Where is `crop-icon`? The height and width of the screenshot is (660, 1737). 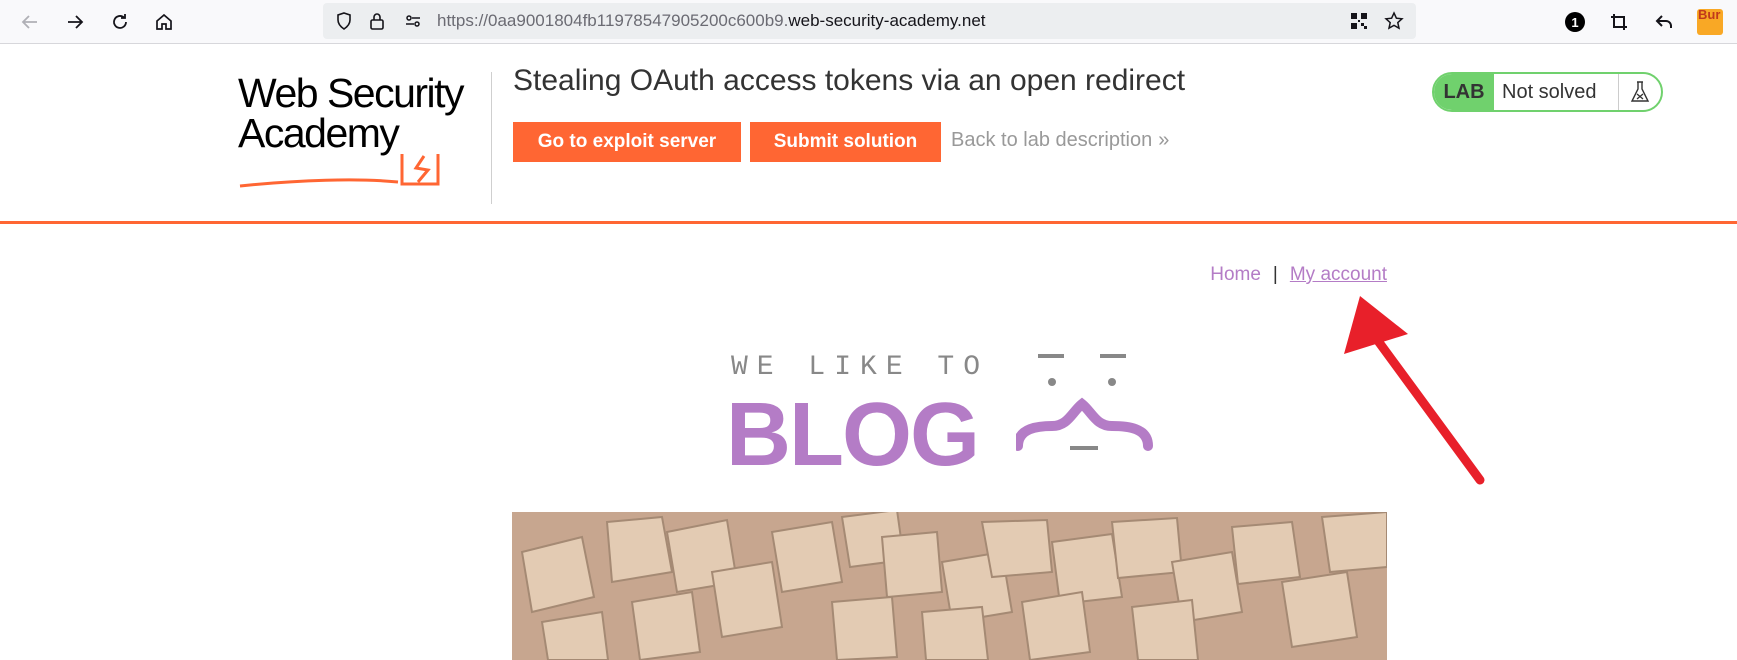 crop-icon is located at coordinates (1619, 22).